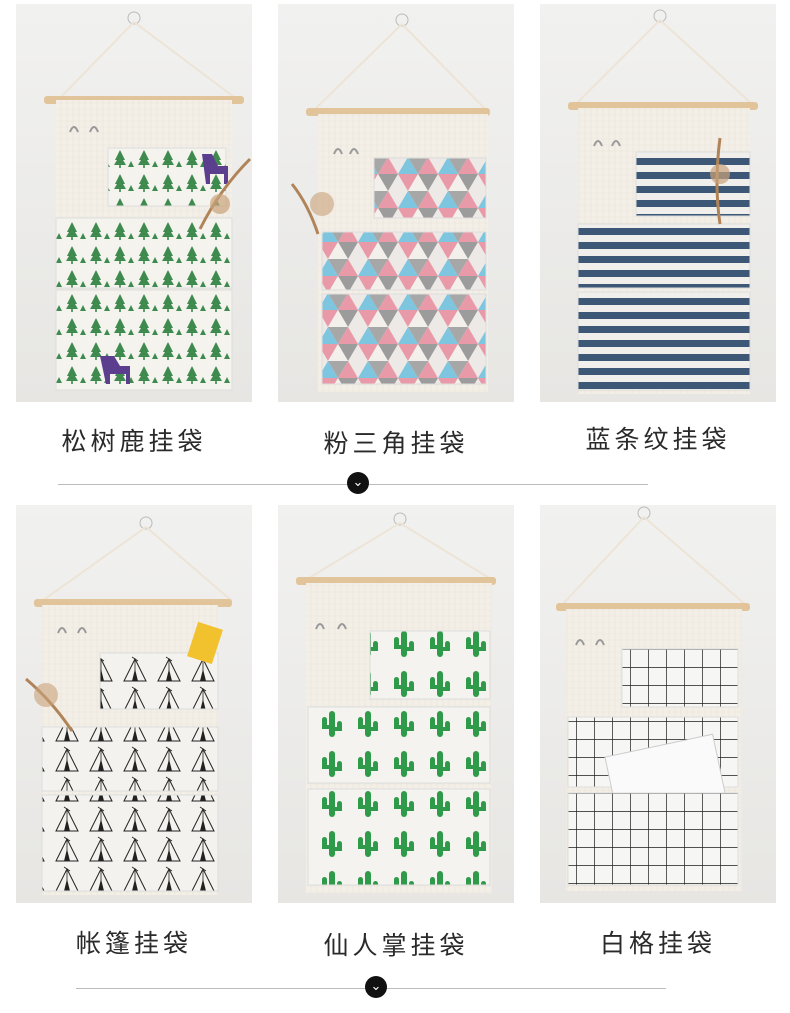  I want to click on product-image-cactus, so click(396, 704).